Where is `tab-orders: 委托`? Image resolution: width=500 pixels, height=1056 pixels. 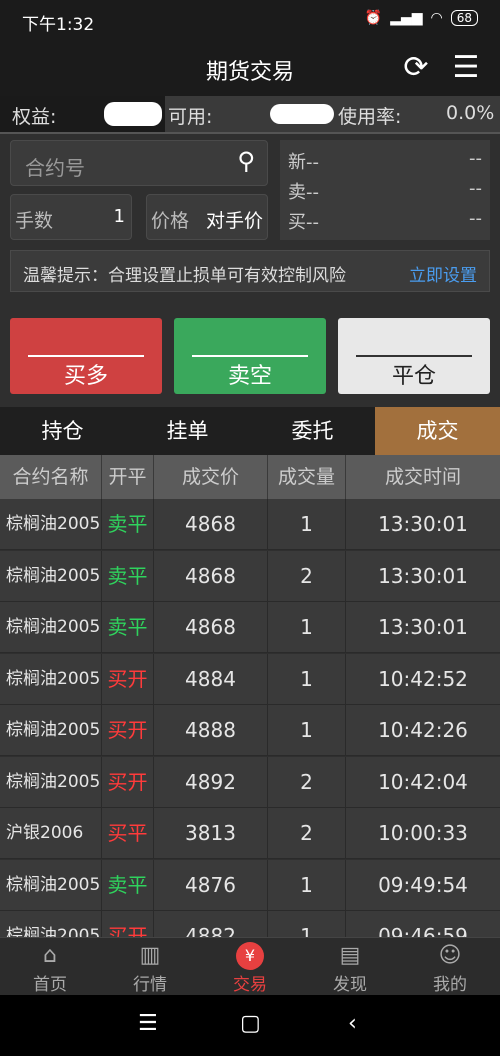
tab-orders: 委托 is located at coordinates (312, 431).